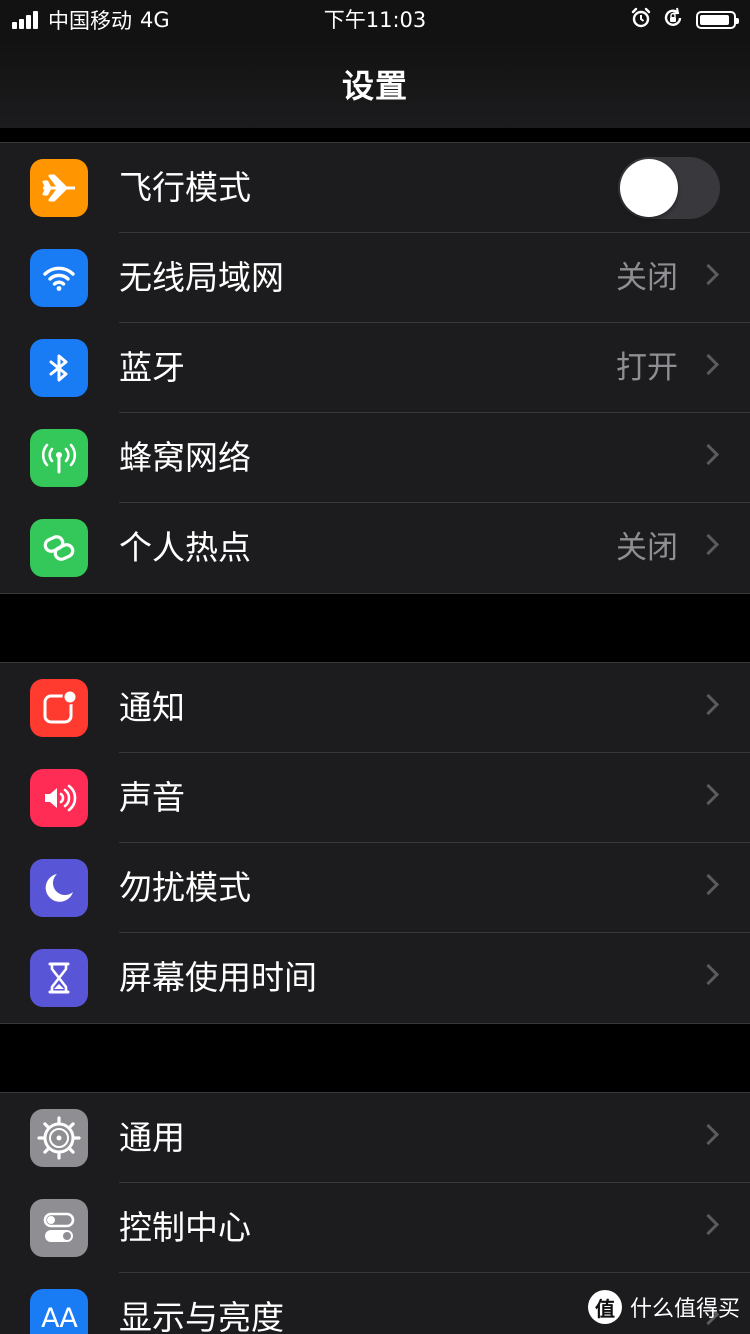  I want to click on row-label: 声音, so click(152, 797).